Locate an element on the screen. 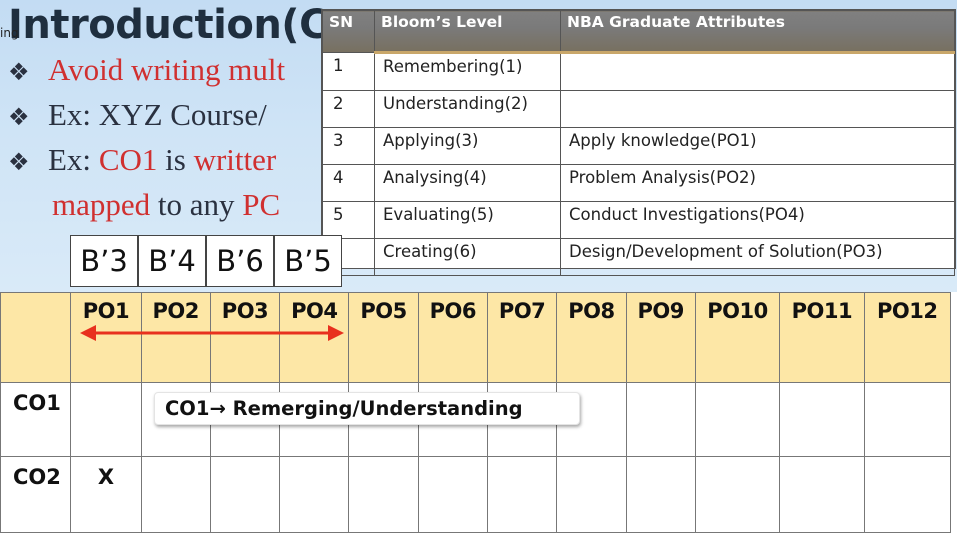 The height and width of the screenshot is (533, 957). bullet-3-mid: is is located at coordinates (175, 159).